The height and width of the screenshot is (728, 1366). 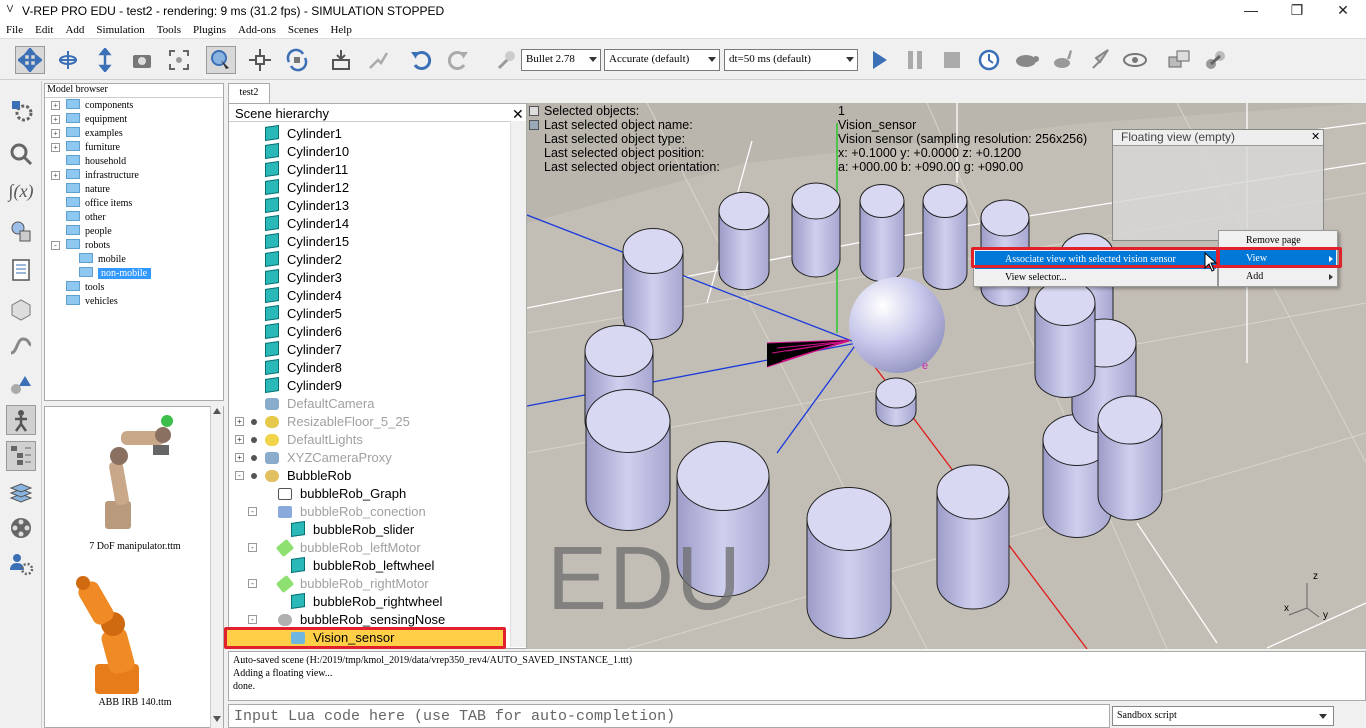 What do you see at coordinates (1297, 11) in the screenshot?
I see `restore-button: ❐` at bounding box center [1297, 11].